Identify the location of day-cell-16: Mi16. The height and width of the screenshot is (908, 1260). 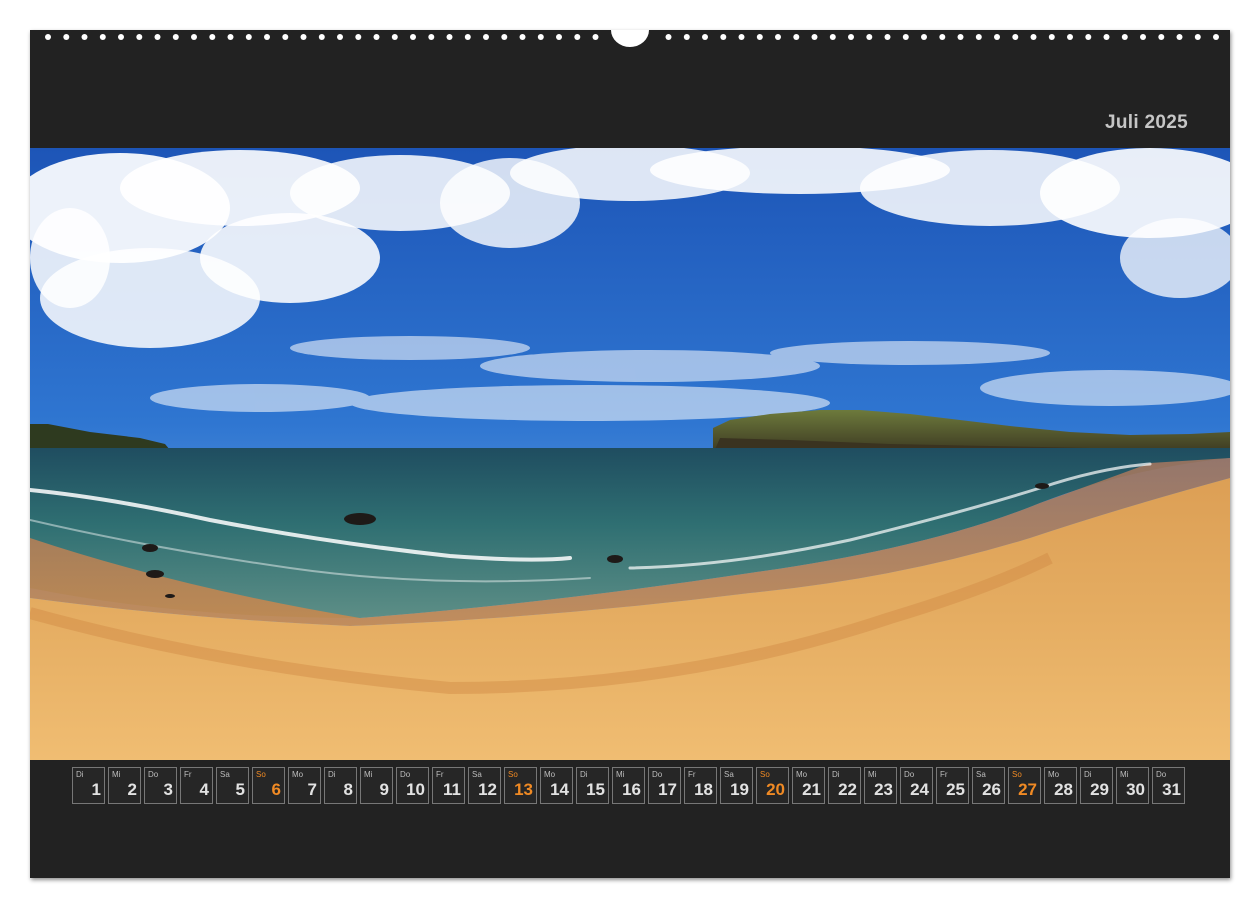
(628, 785).